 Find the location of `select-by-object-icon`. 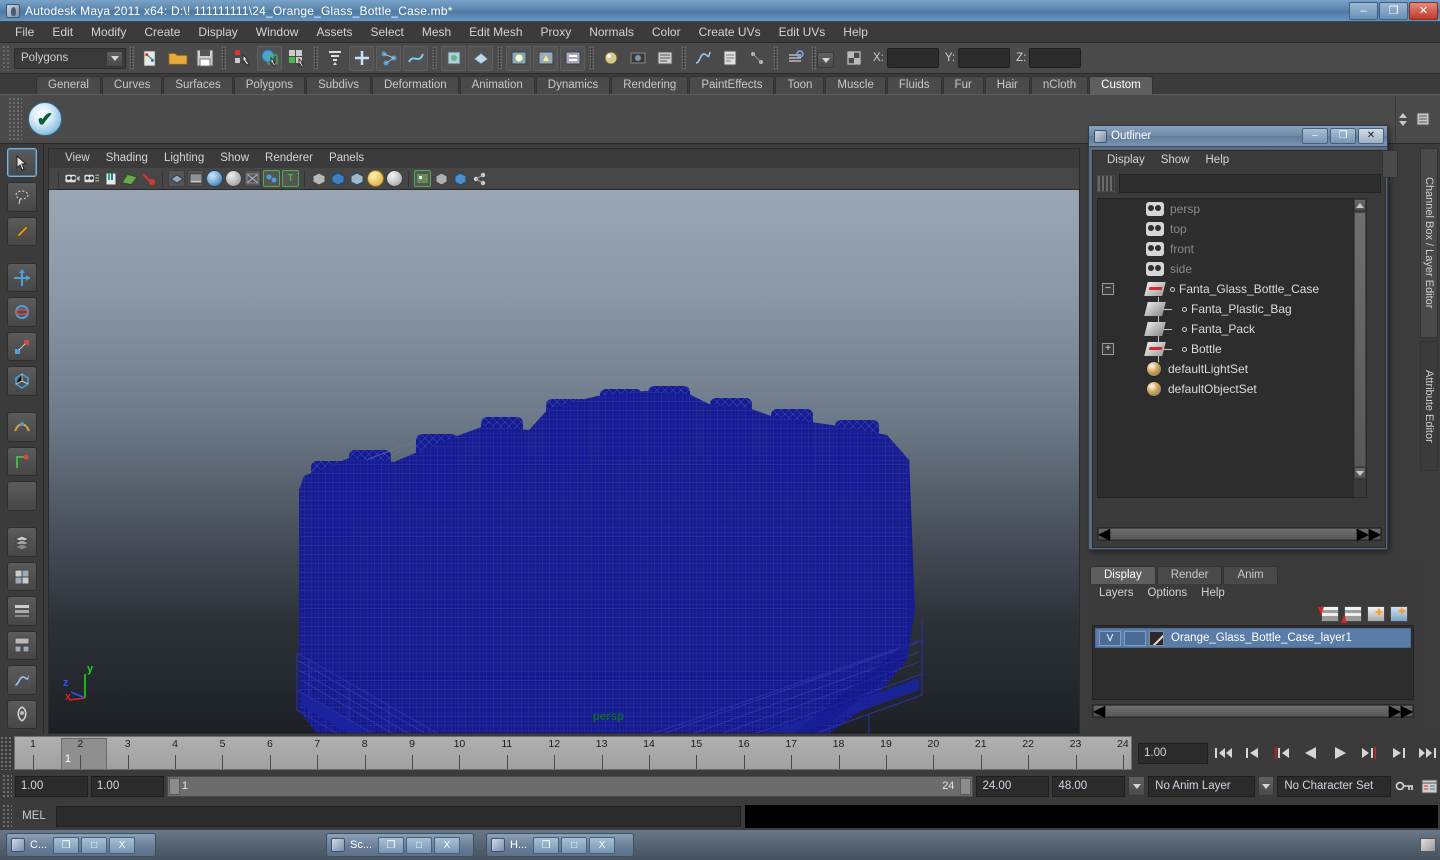

select-by-object-icon is located at coordinates (269, 58).